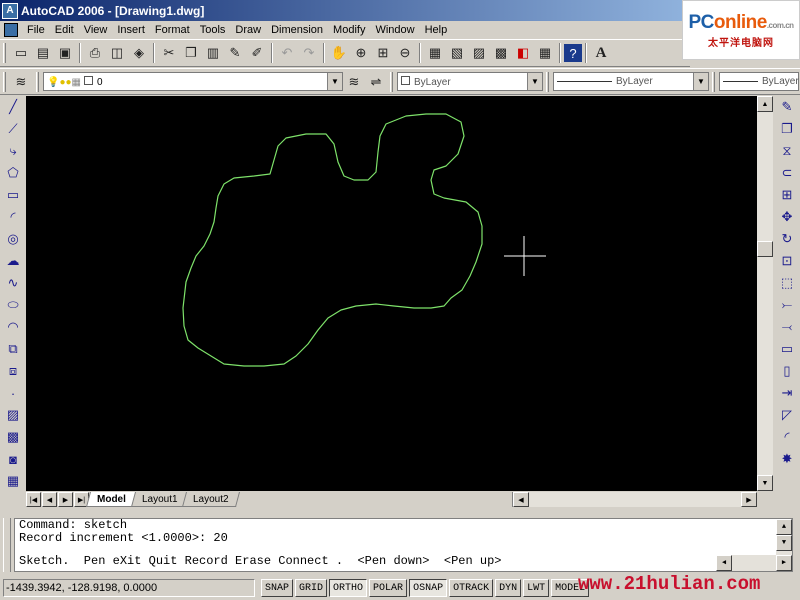 This screenshot has height=600, width=800. Describe the element at coordinates (787, 195) in the screenshot. I see `array-icon: ⊞` at that location.